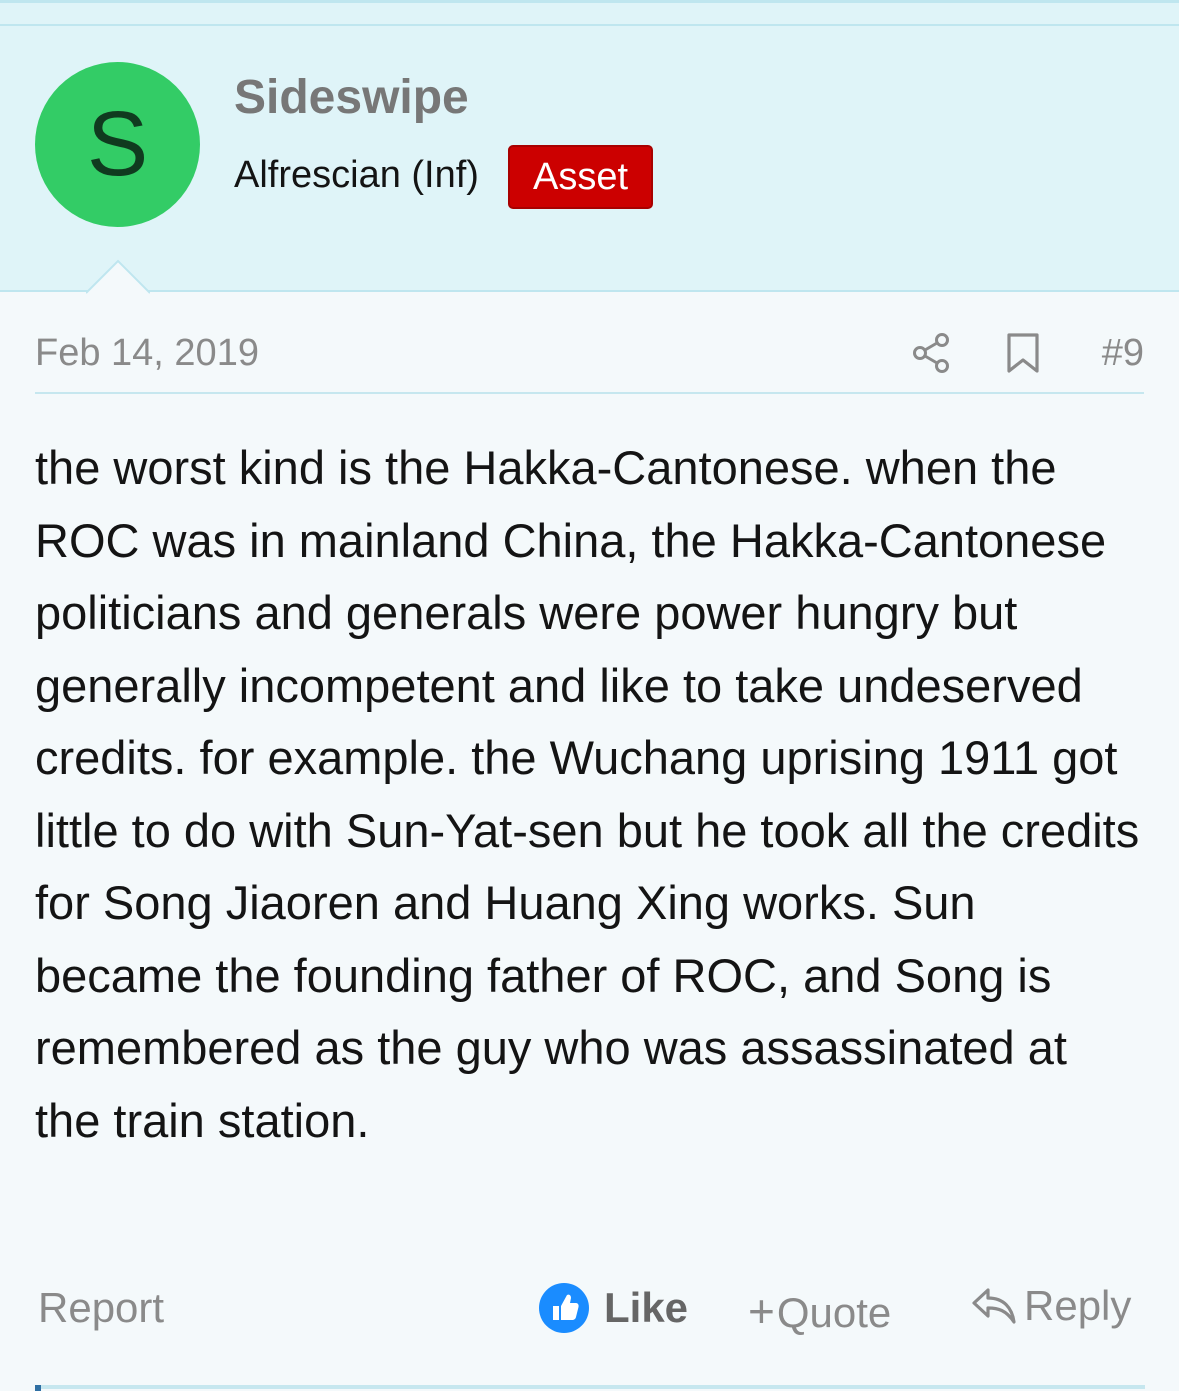 This screenshot has height=1391, width=1179. I want to click on thumbs-up-icon, so click(564, 1308).